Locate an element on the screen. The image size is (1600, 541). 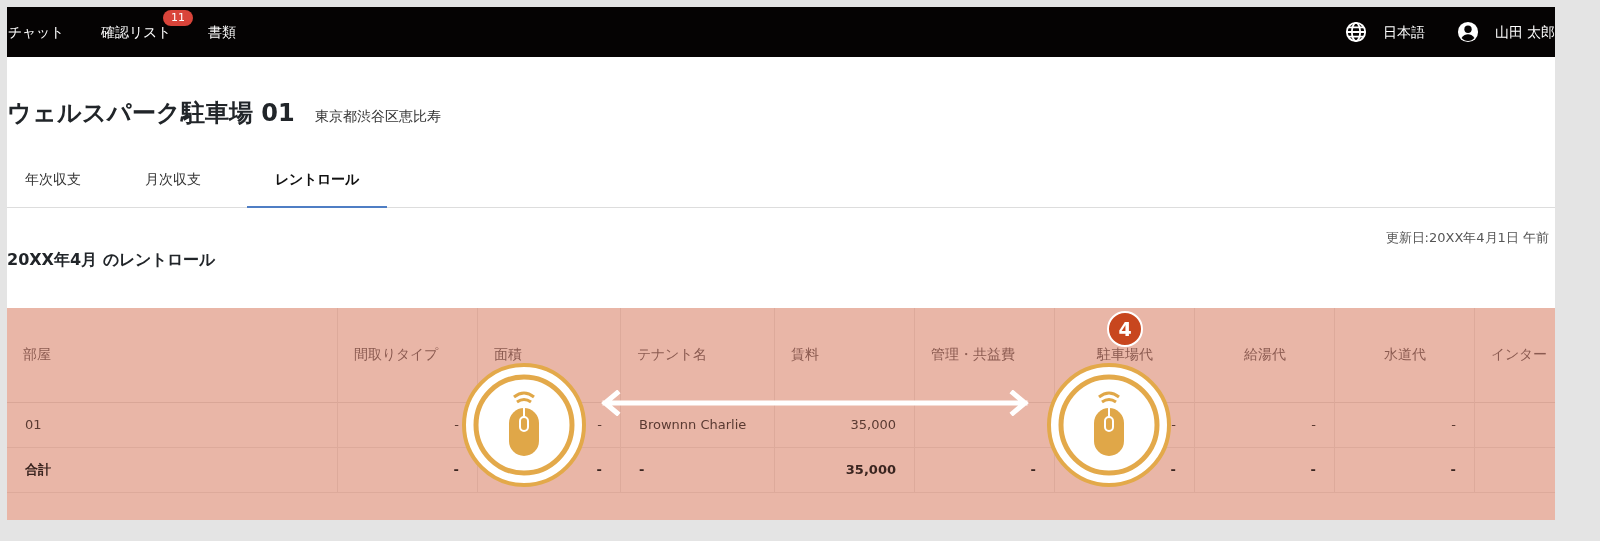
globe-icon is located at coordinates (1355, 32).